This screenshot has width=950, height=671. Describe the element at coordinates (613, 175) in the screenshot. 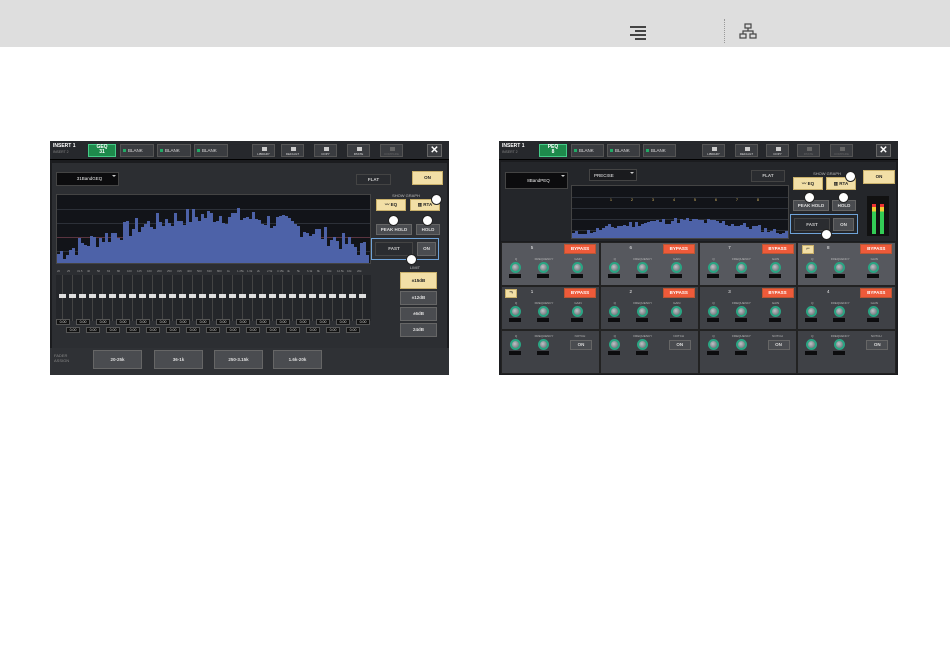

I see `eq-mode-select: PRECISE` at that location.